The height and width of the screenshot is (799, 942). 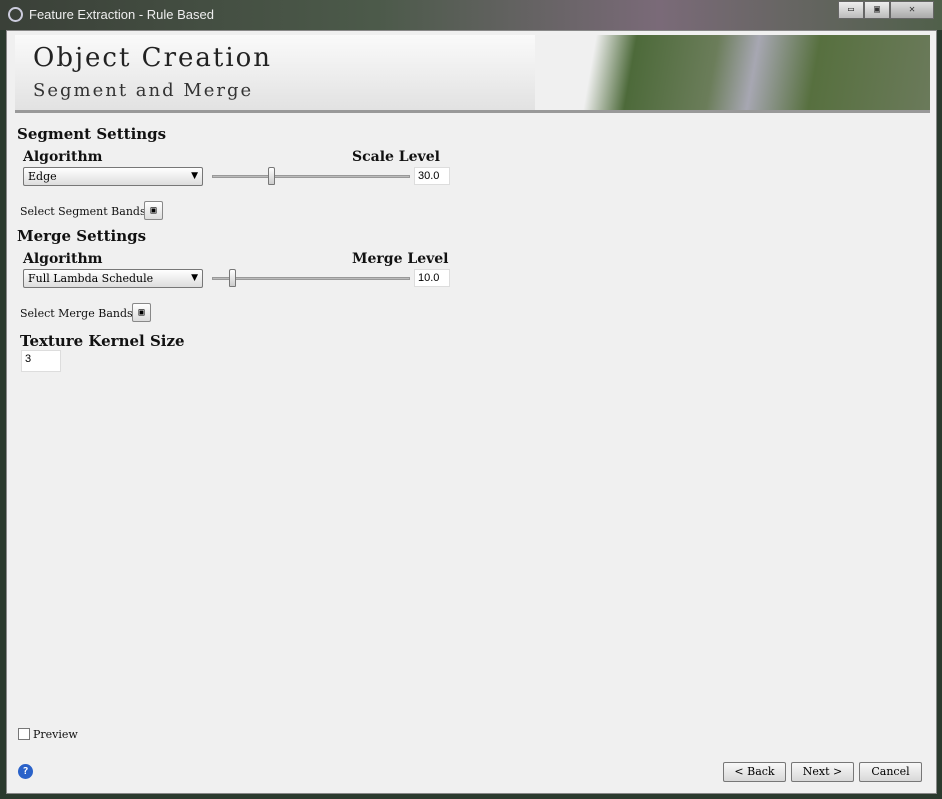 What do you see at coordinates (15, 14) in the screenshot?
I see `app-icon` at bounding box center [15, 14].